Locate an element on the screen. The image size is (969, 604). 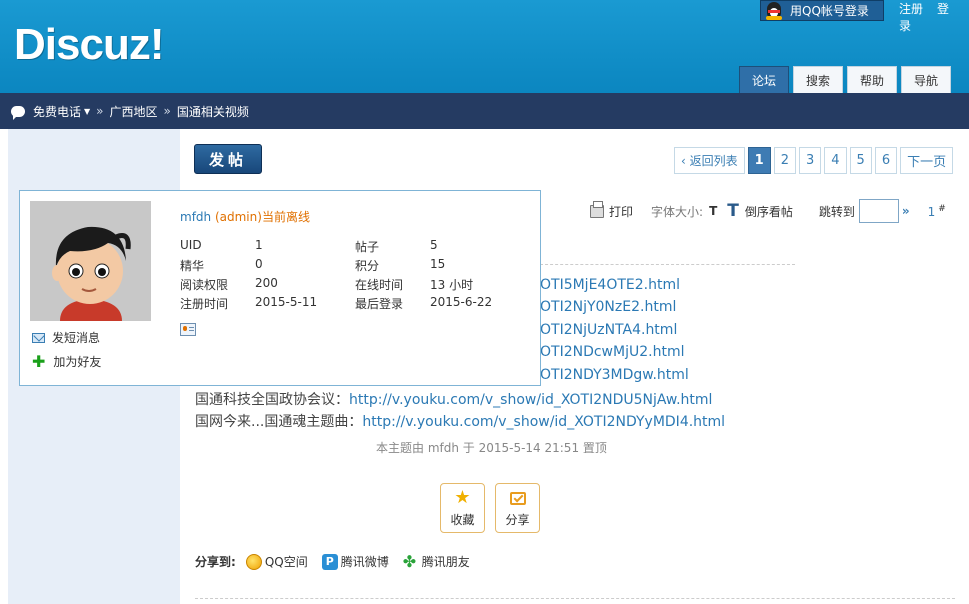
video-link: OTI5MjE4OTE2.html is located at coordinates (610, 285).